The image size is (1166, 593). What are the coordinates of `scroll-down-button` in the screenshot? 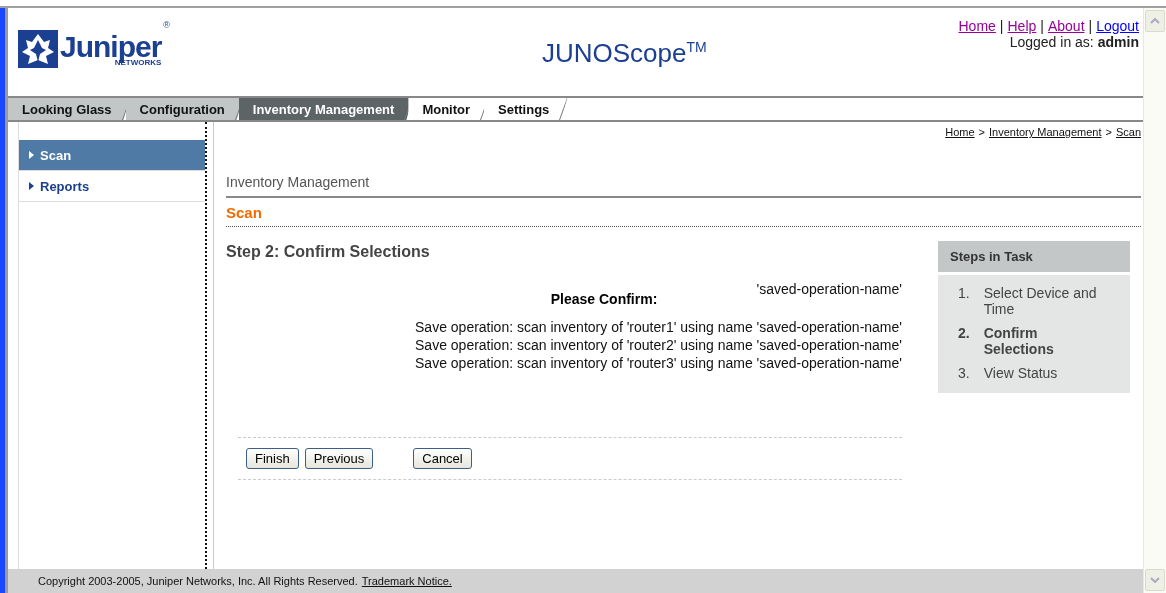 It's located at (1155, 580).